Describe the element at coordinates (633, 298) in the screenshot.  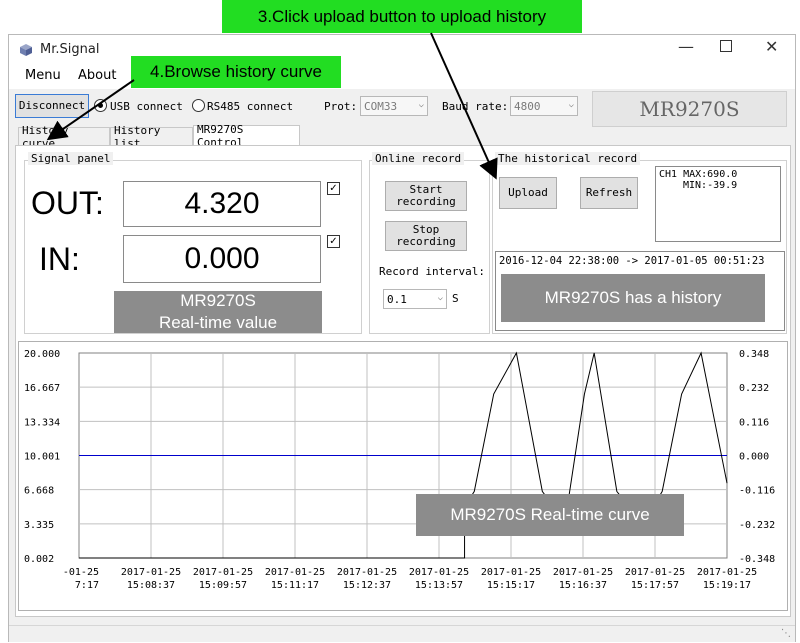
I see `history-caption: MR9270S has a history` at that location.